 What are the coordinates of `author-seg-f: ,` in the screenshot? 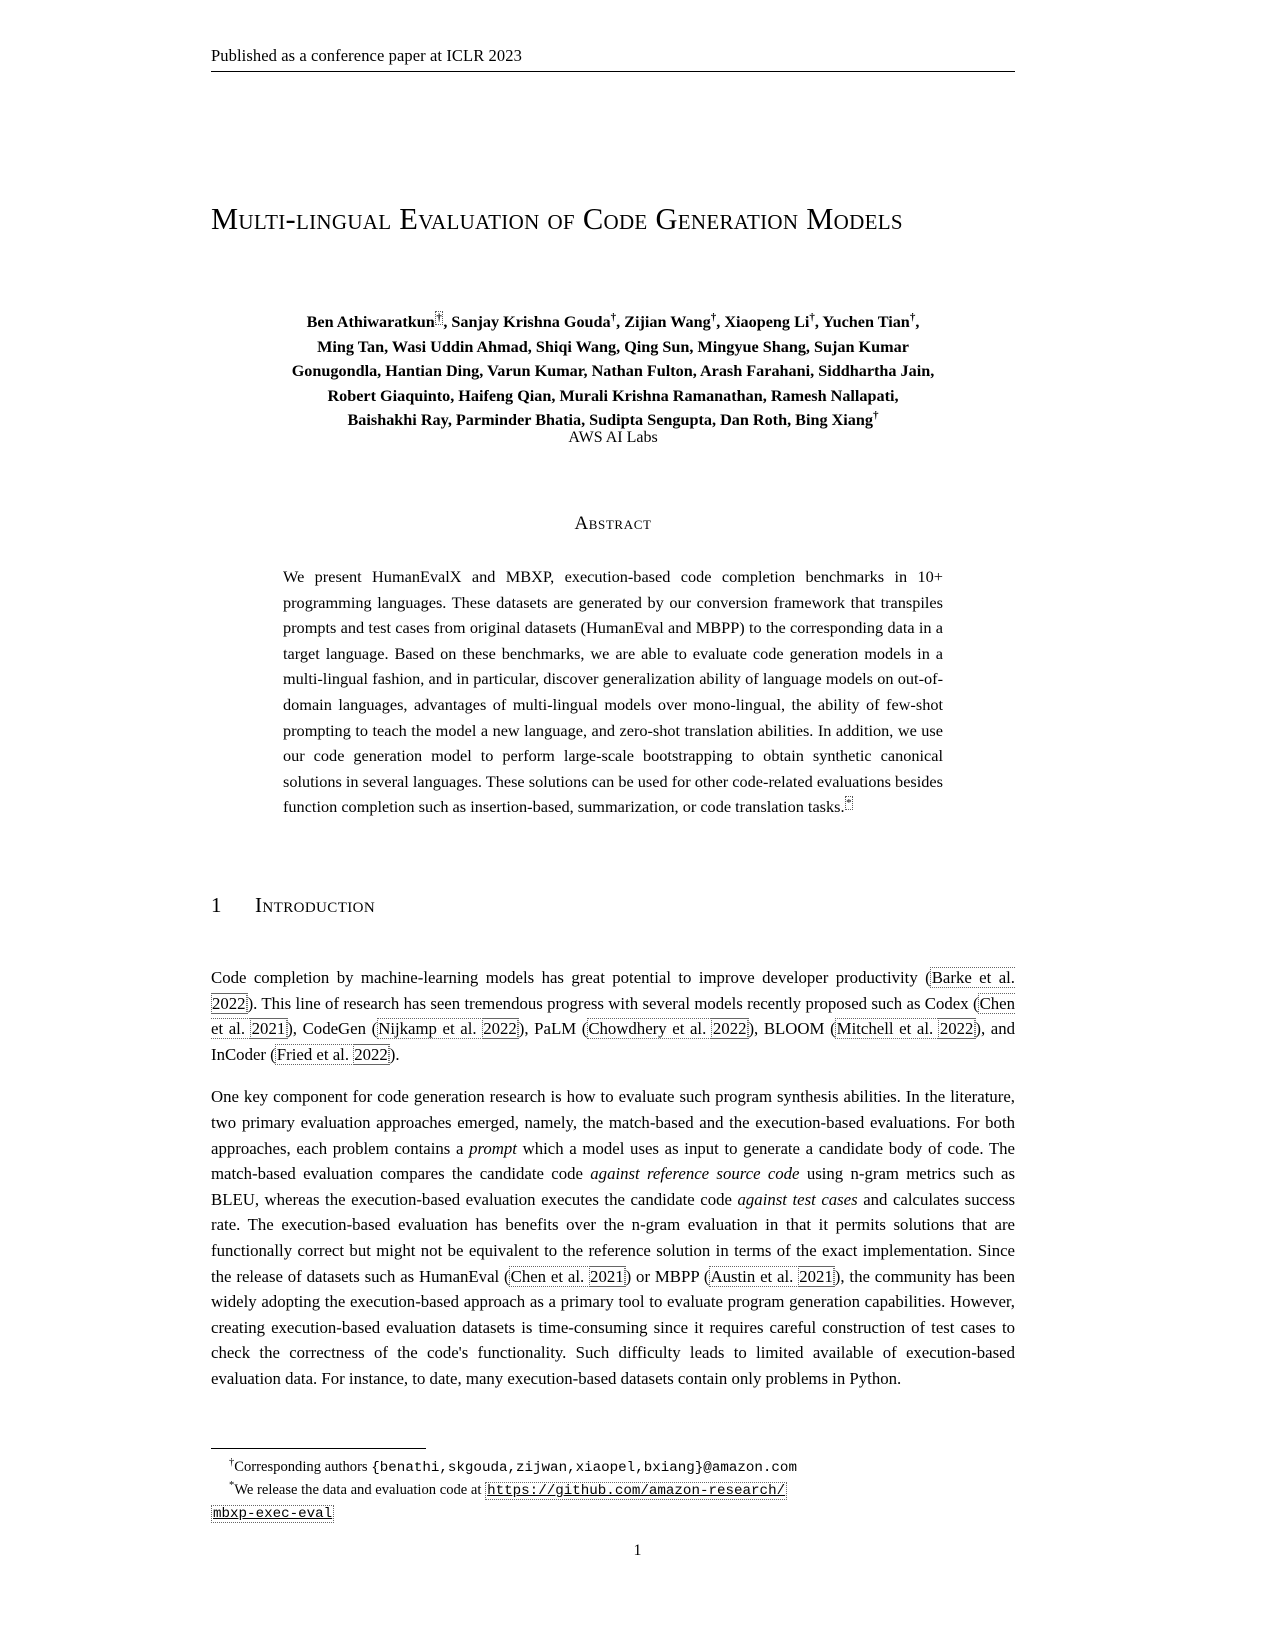 It's located at (917, 322).